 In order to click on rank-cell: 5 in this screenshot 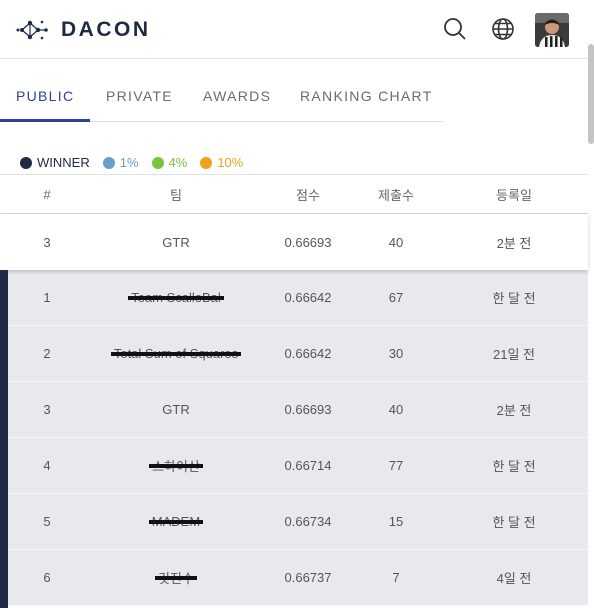, I will do `click(47, 521)`.